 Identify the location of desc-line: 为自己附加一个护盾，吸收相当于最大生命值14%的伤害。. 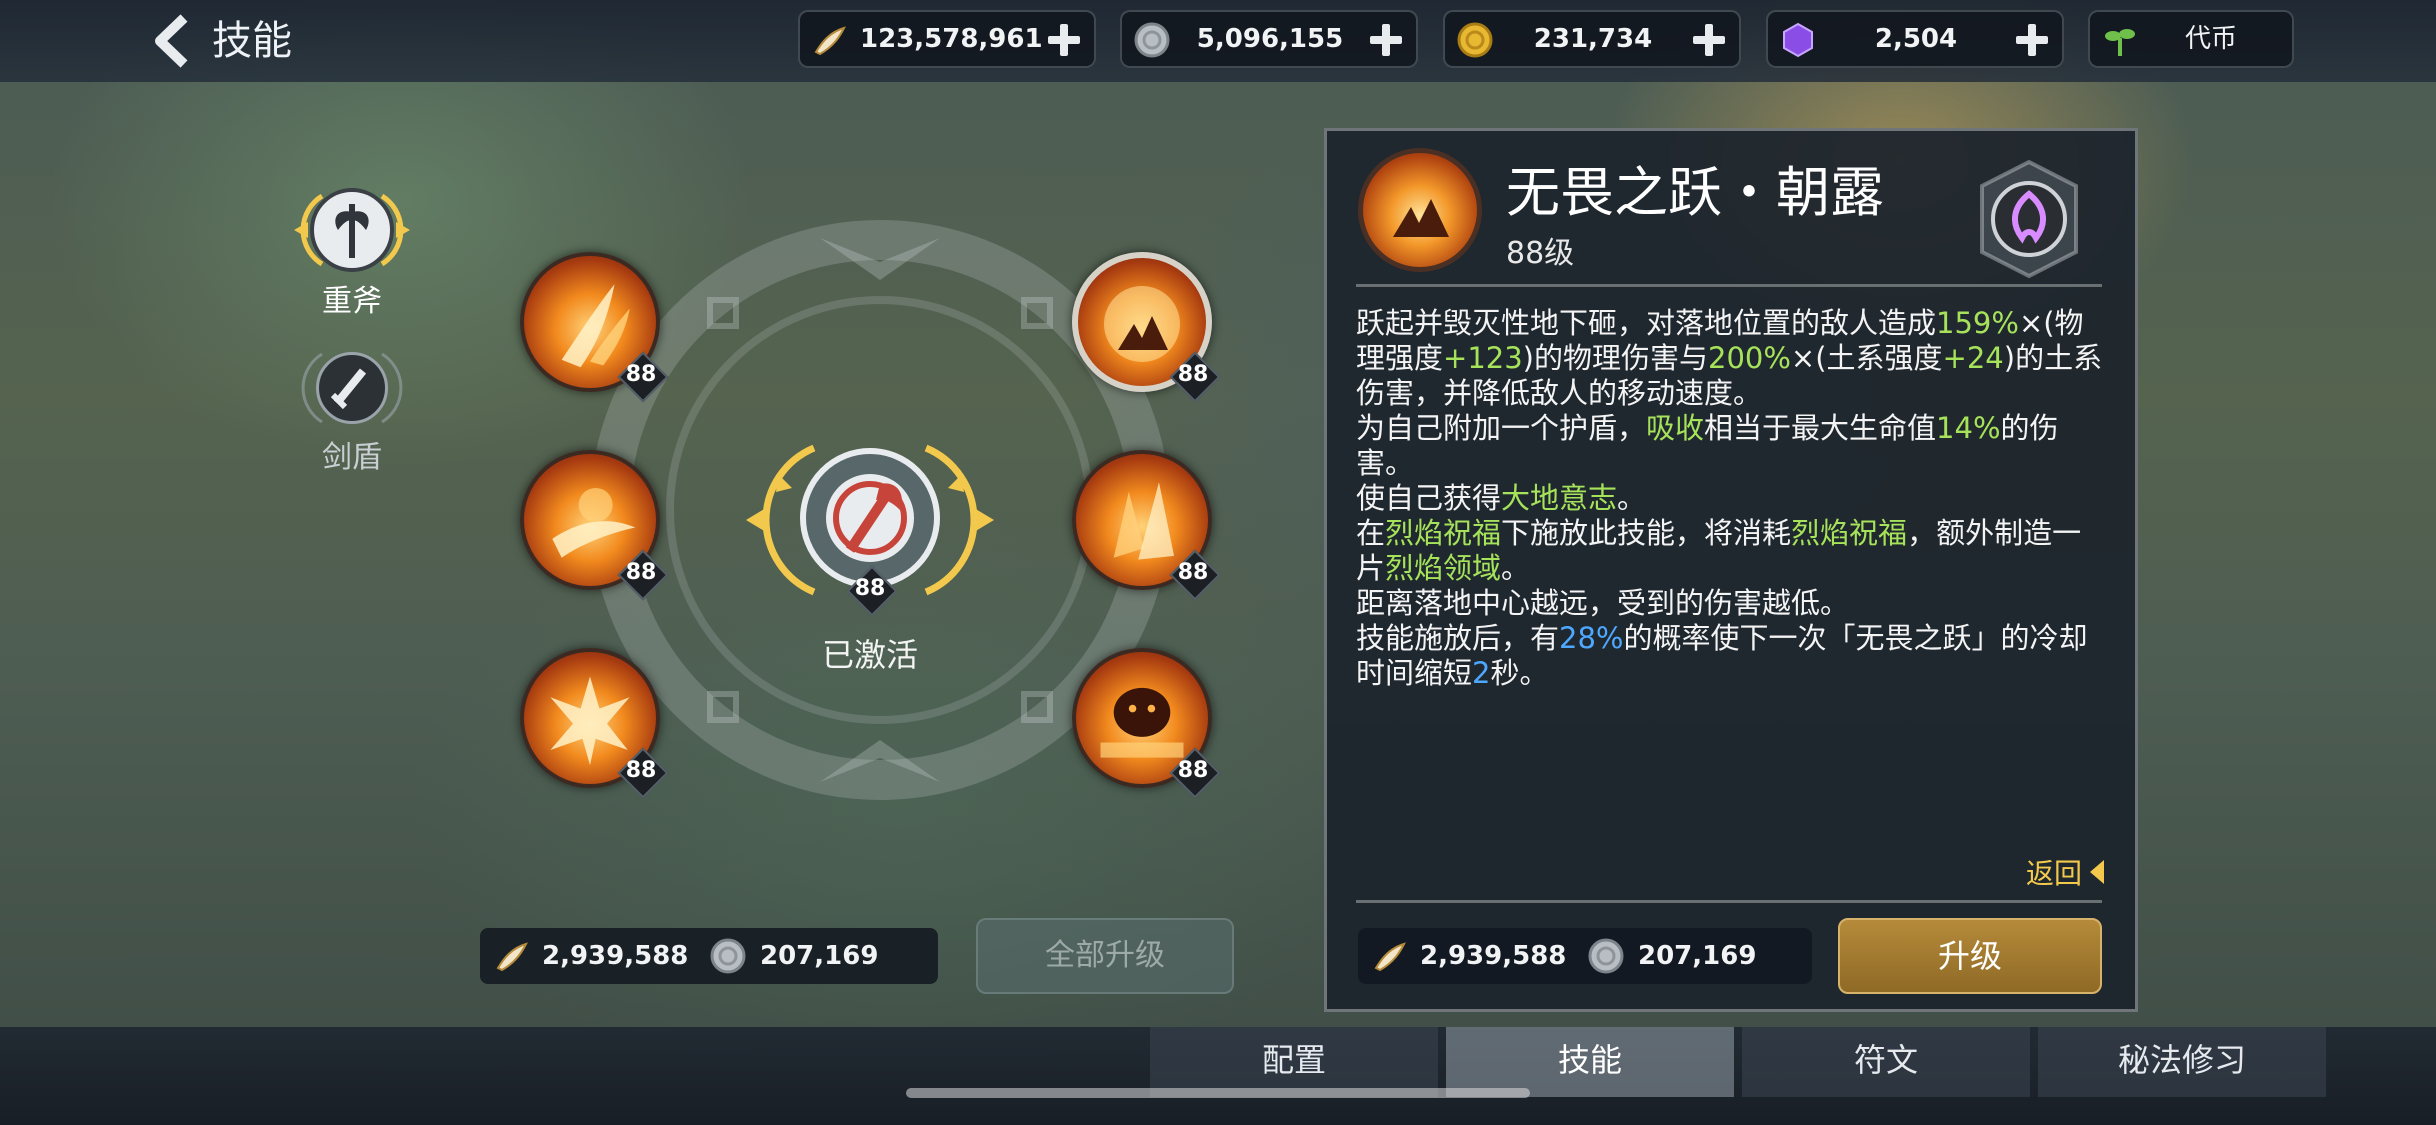
(1707, 445).